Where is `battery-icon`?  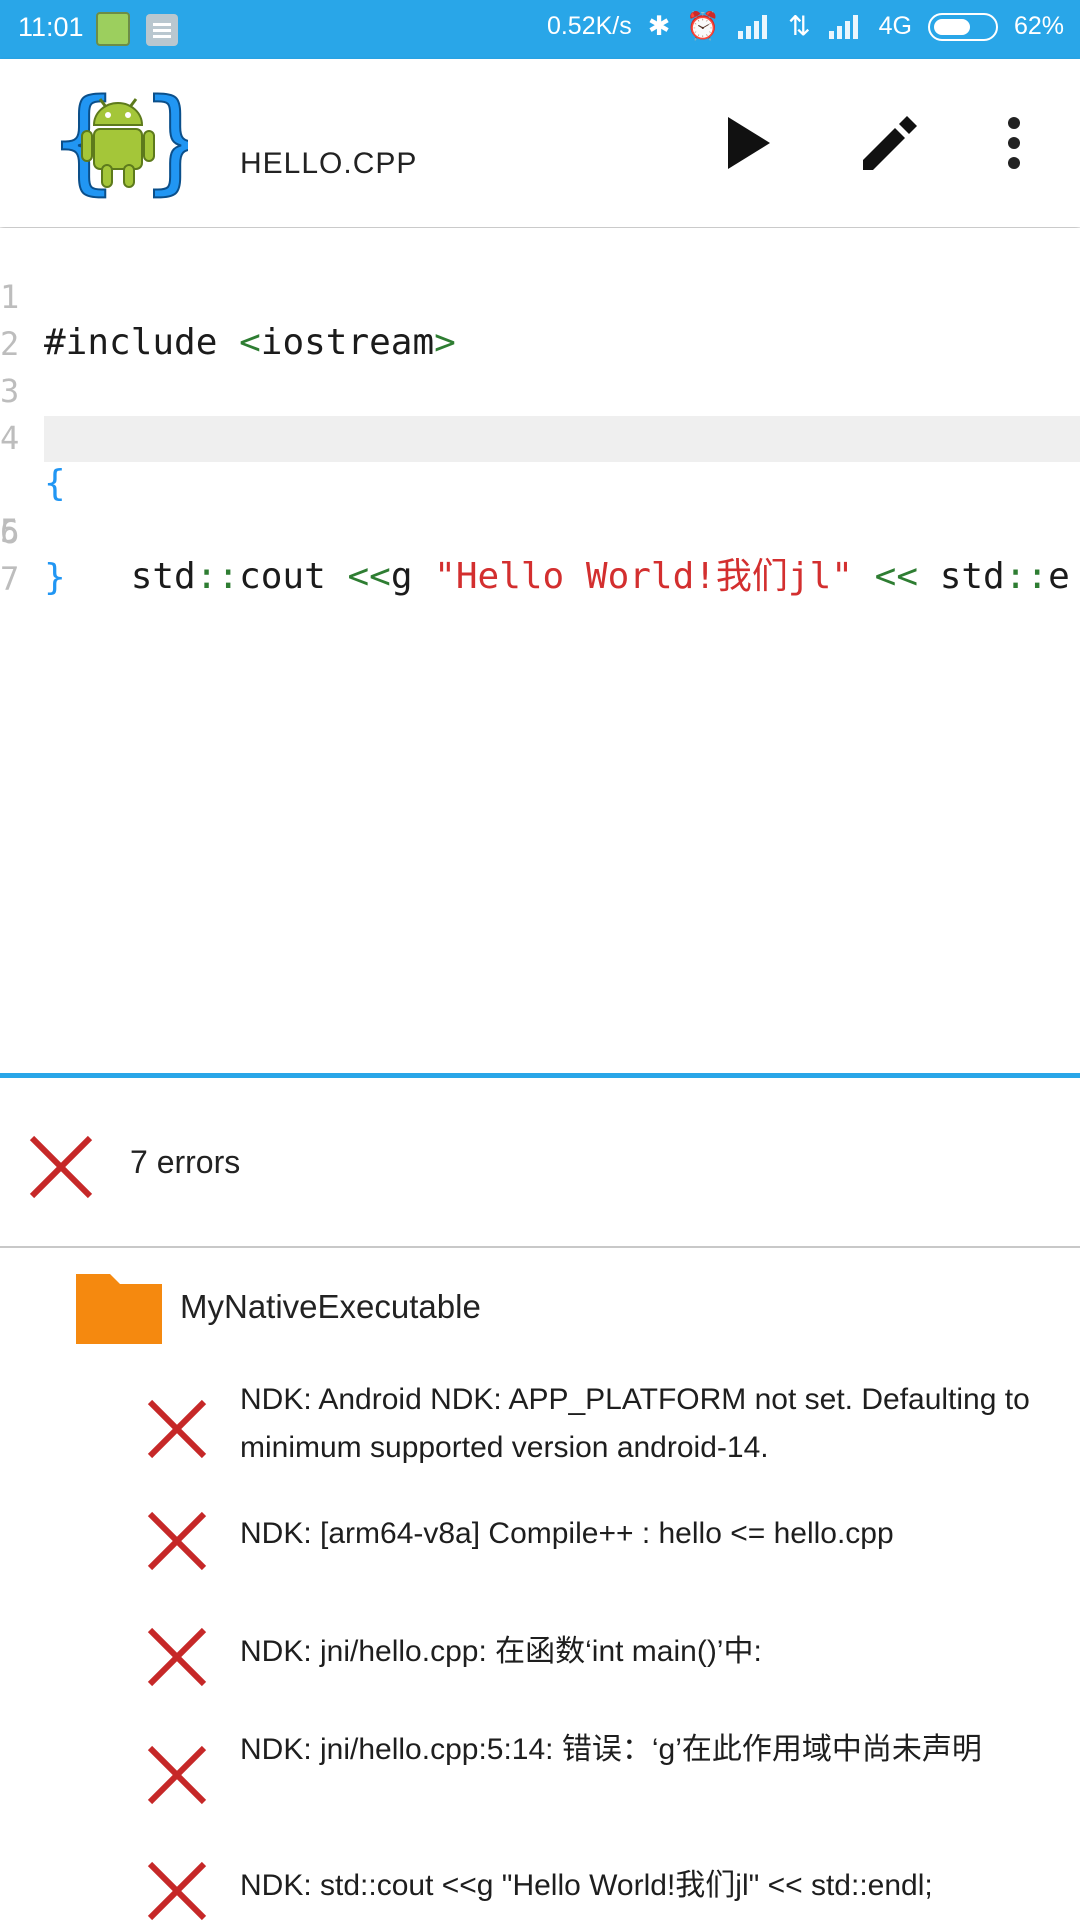
battery-icon is located at coordinates (962, 26).